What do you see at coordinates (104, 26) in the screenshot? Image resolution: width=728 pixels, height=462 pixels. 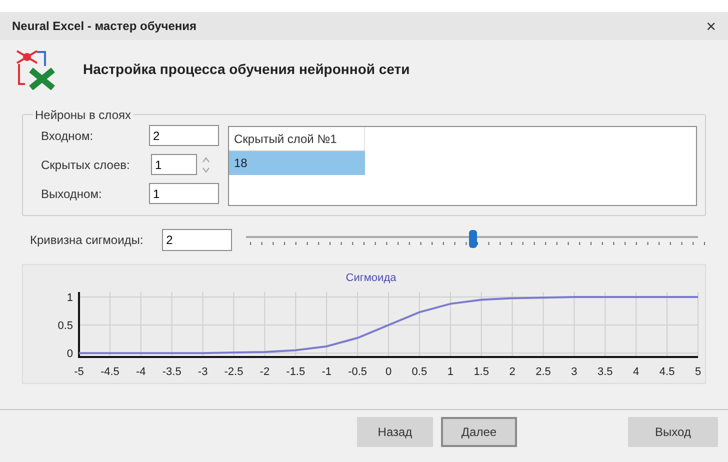 I see `window-title: Neural Excel - мастер обучения` at bounding box center [104, 26].